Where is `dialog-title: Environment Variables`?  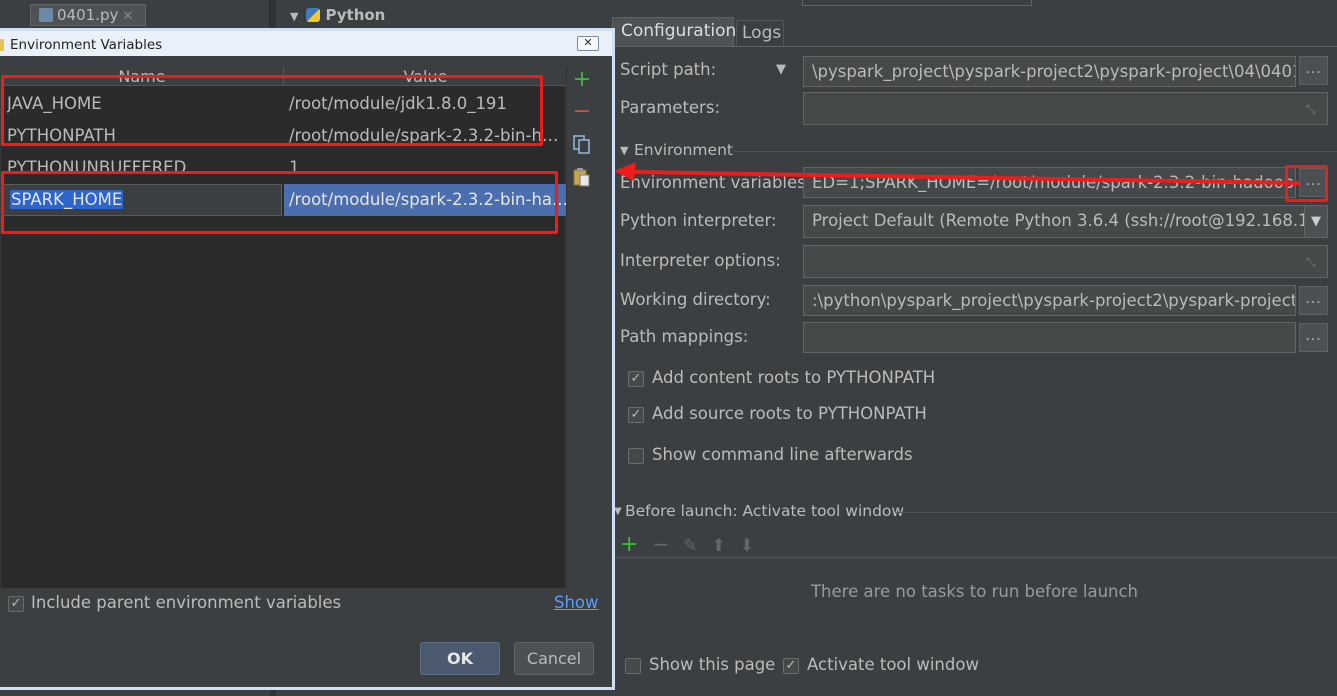
dialog-title: Environment Variables is located at coordinates (86, 45).